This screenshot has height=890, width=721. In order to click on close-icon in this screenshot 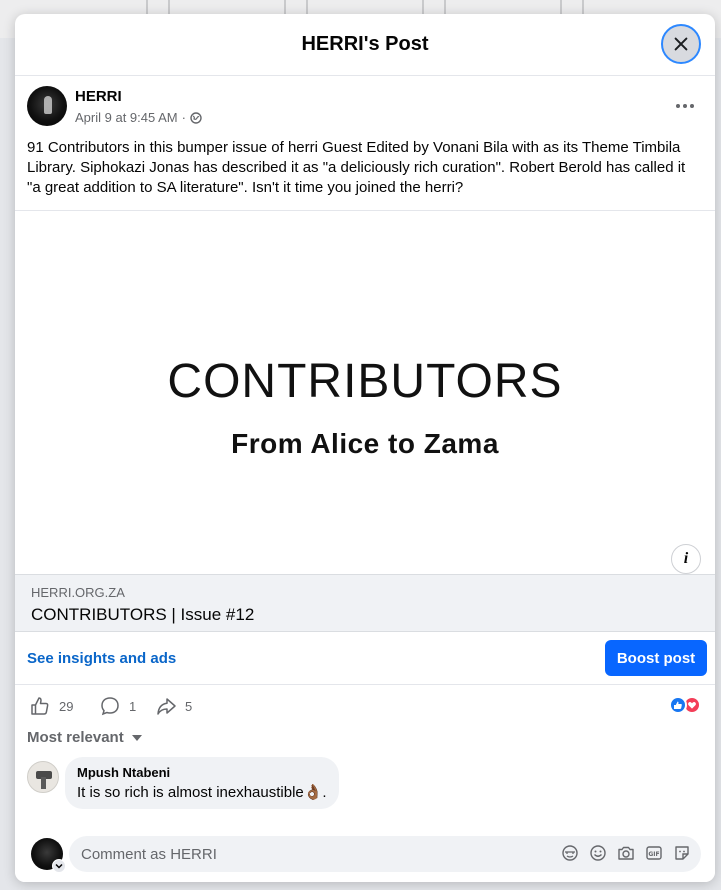, I will do `click(681, 44)`.